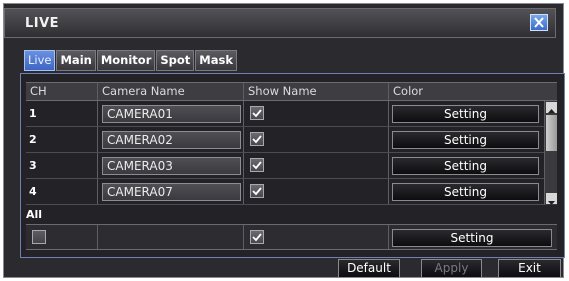  What do you see at coordinates (62, 91) in the screenshot?
I see `header-ch: CH` at bounding box center [62, 91].